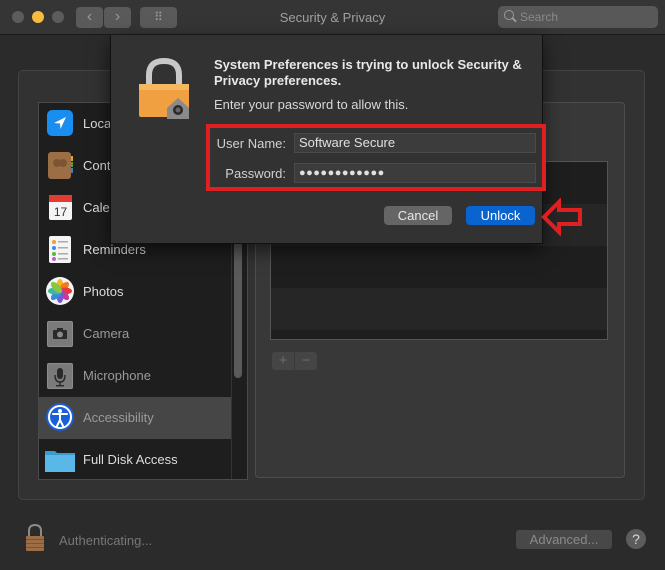  I want to click on username-label: User Name:, so click(251, 143).